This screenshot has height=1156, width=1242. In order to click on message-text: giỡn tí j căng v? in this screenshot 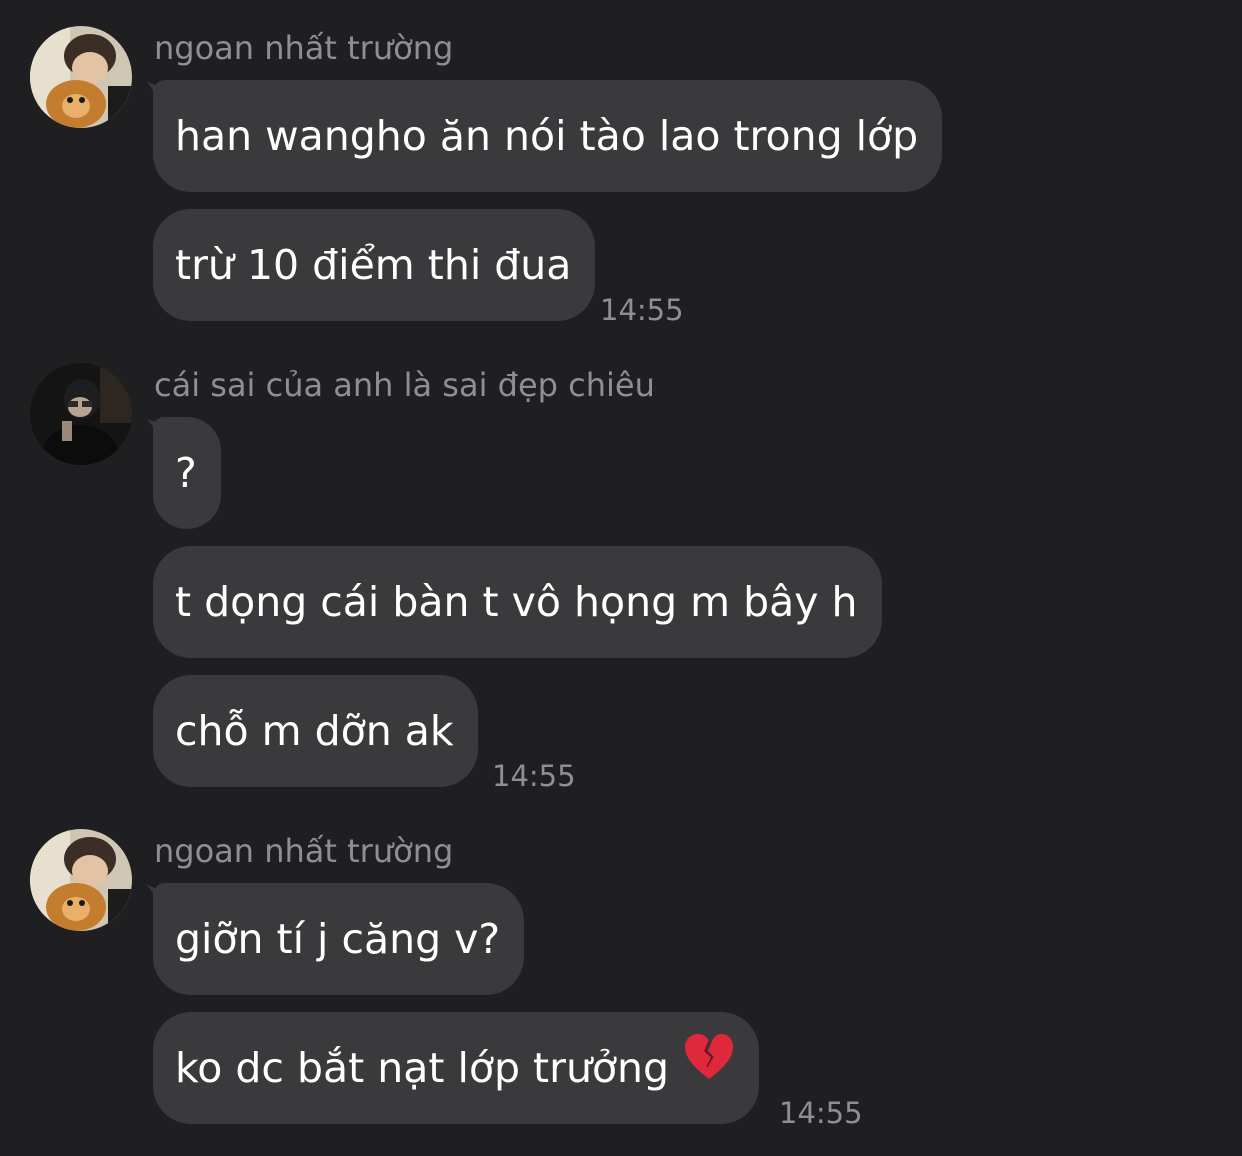, I will do `click(338, 939)`.